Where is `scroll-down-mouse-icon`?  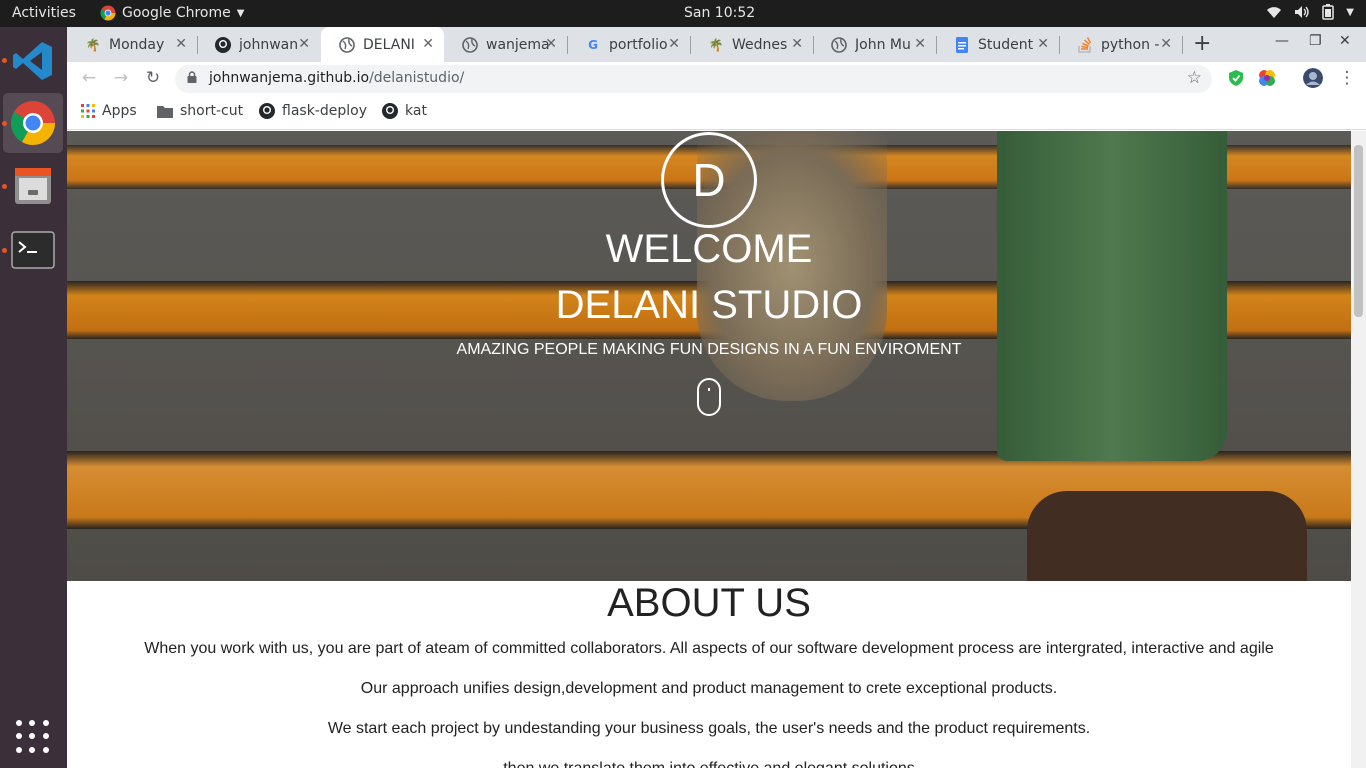
scroll-down-mouse-icon is located at coordinates (709, 397).